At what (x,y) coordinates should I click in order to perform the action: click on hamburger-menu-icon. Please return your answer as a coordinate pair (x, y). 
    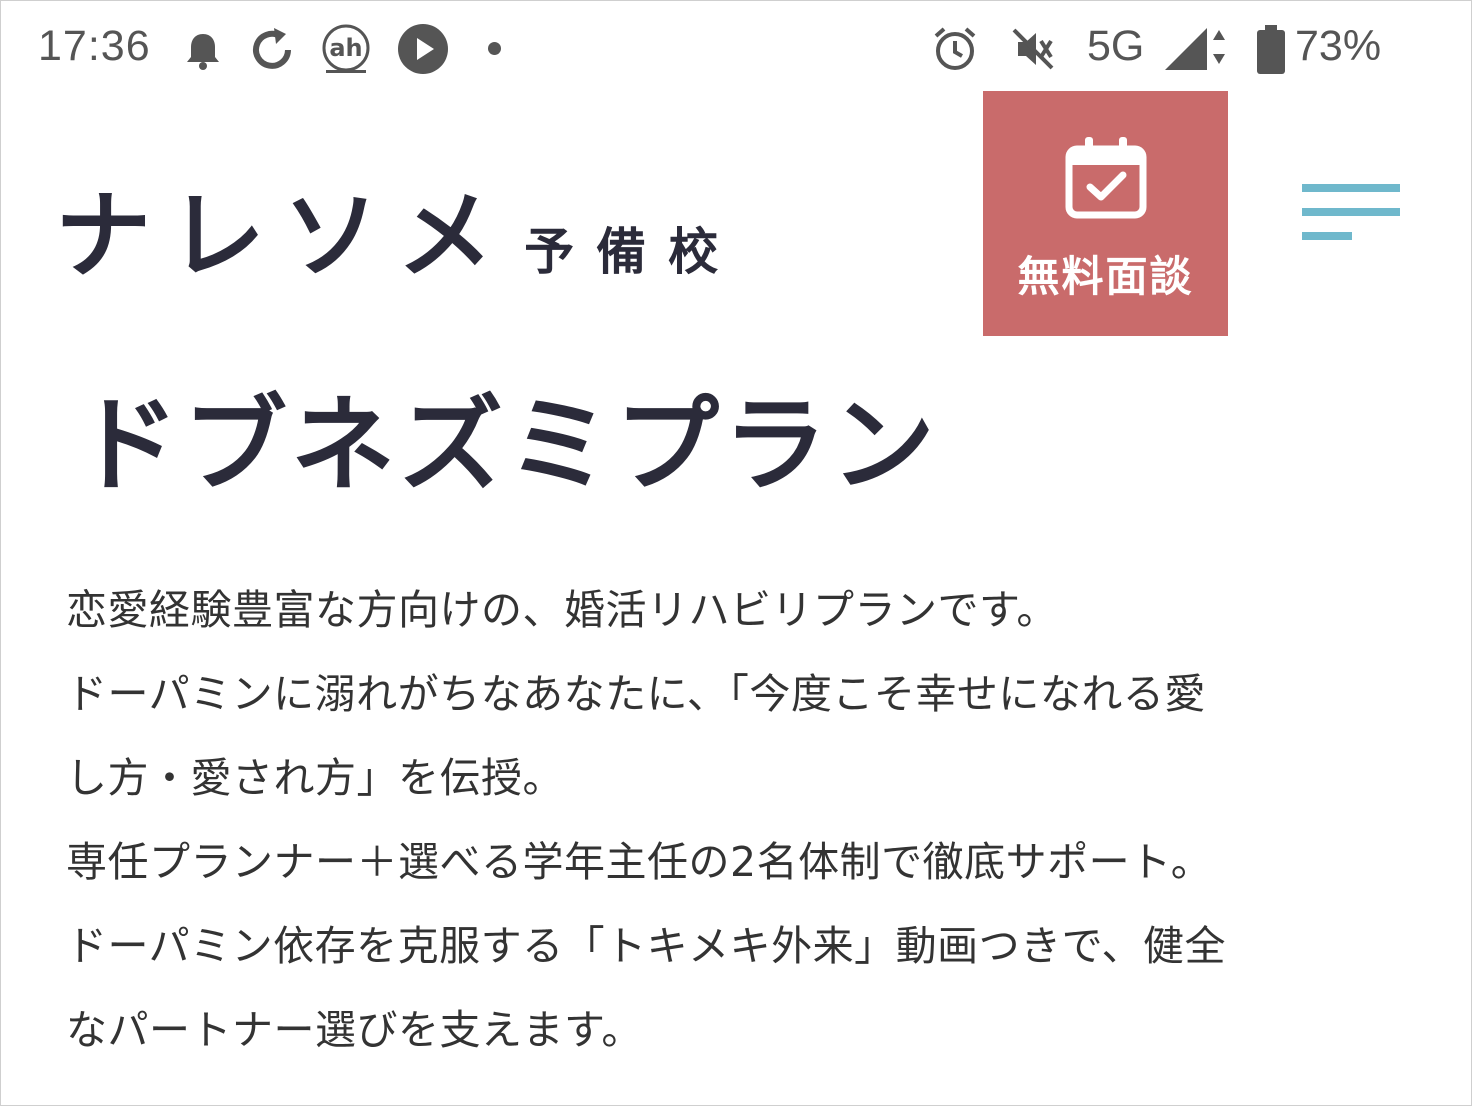
    Looking at the image, I should click on (1351, 212).